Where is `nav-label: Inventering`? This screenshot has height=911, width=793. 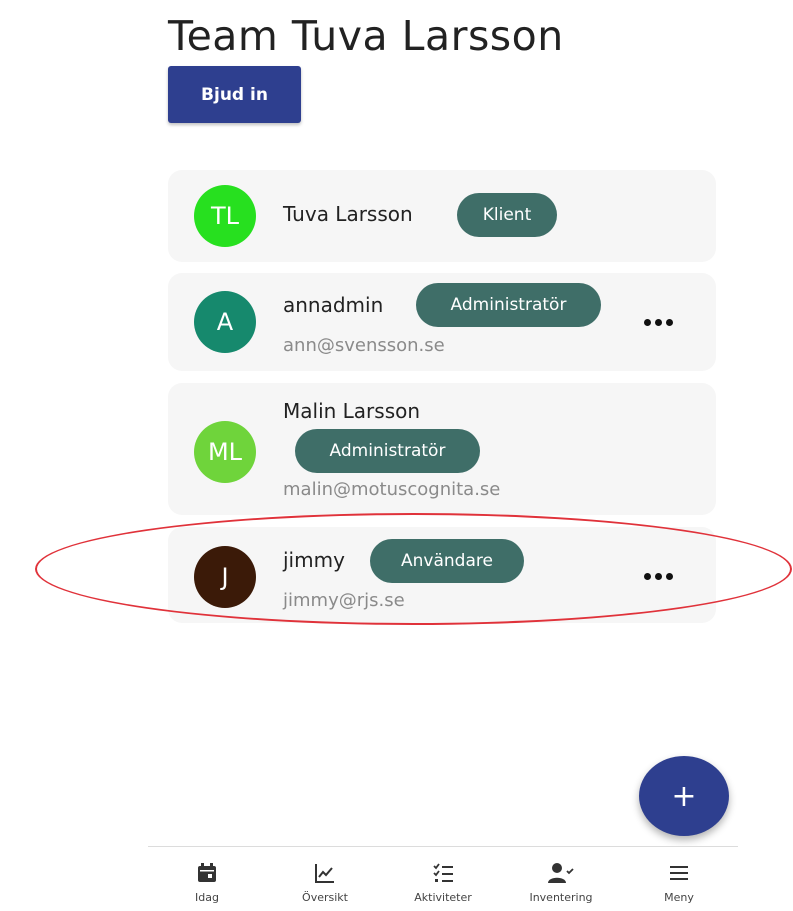 nav-label: Inventering is located at coordinates (561, 897).